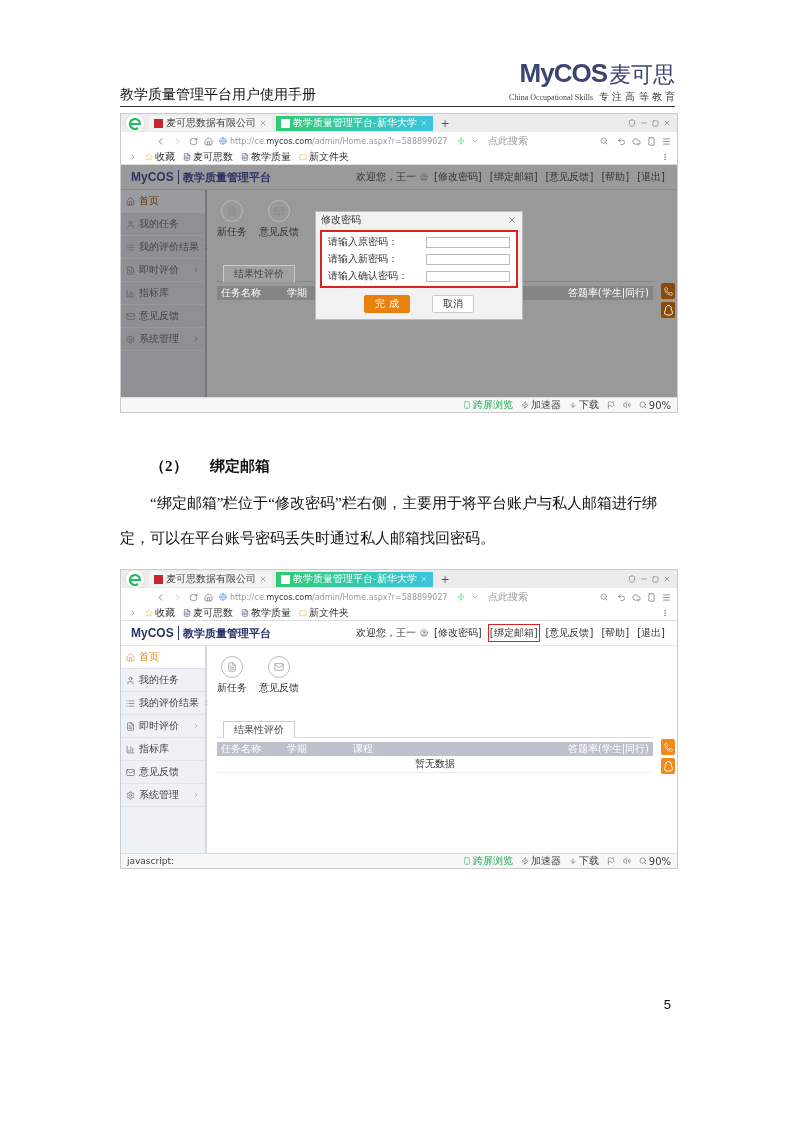 The height and width of the screenshot is (1122, 793). I want to click on tagline: 专 注 高 等 教 育, so click(637, 97).